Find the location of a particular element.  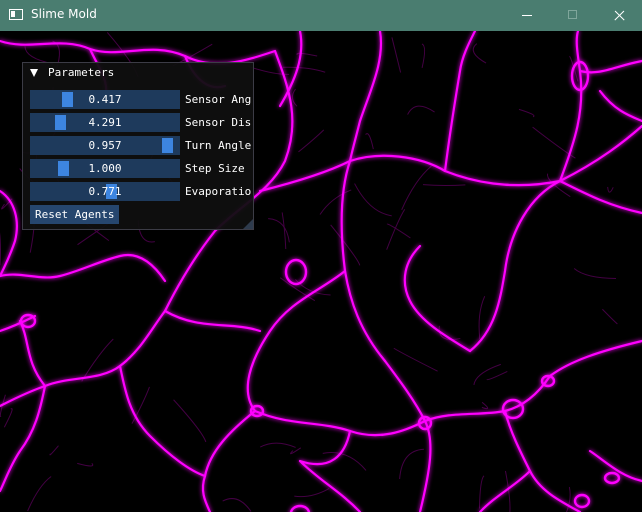

reset-agents-button: Reset Agents is located at coordinates (75, 214).